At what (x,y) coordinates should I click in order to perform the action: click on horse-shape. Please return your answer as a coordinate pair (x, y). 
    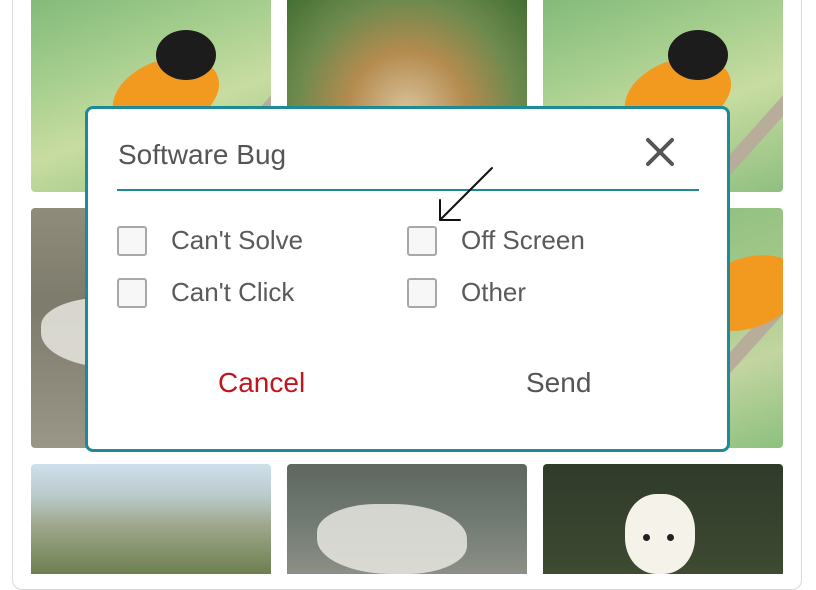
    Looking at the image, I should click on (392, 539).